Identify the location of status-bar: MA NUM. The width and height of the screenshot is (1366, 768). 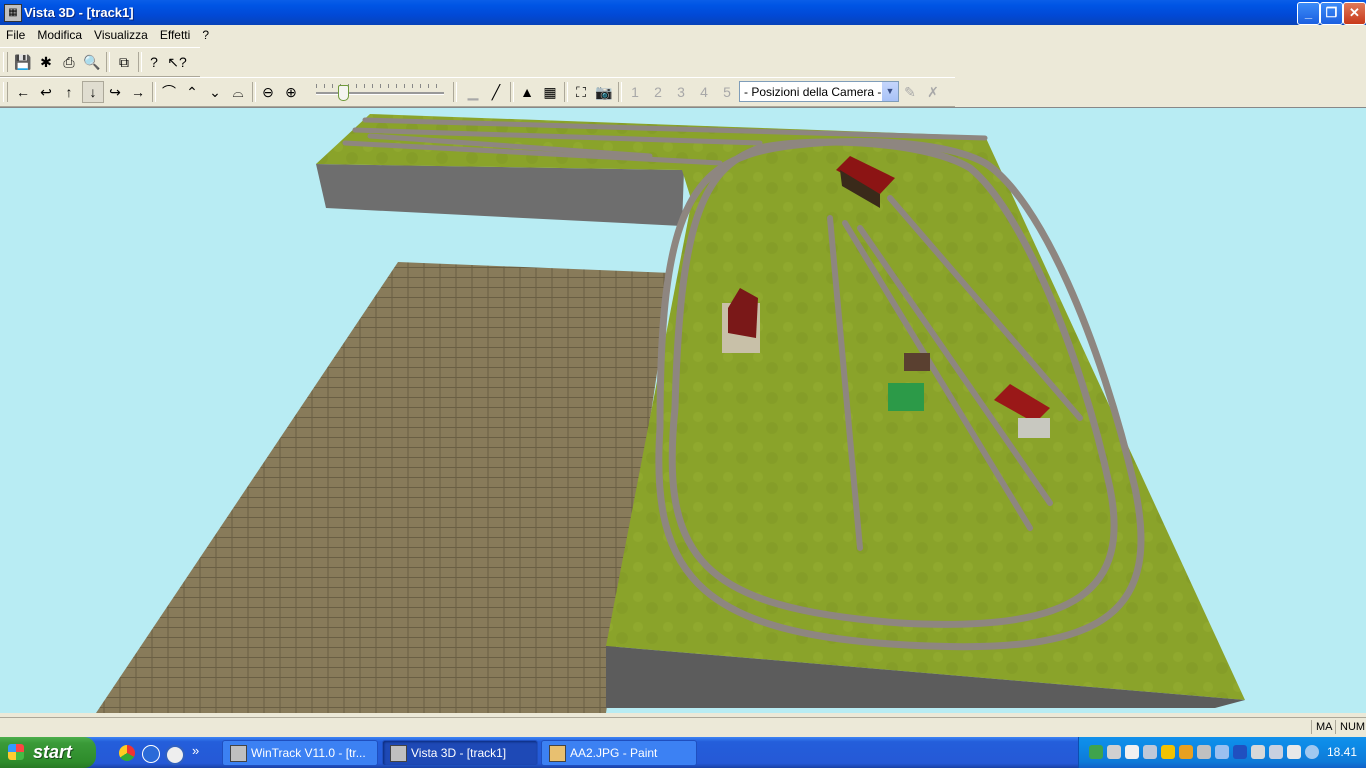
(683, 727).